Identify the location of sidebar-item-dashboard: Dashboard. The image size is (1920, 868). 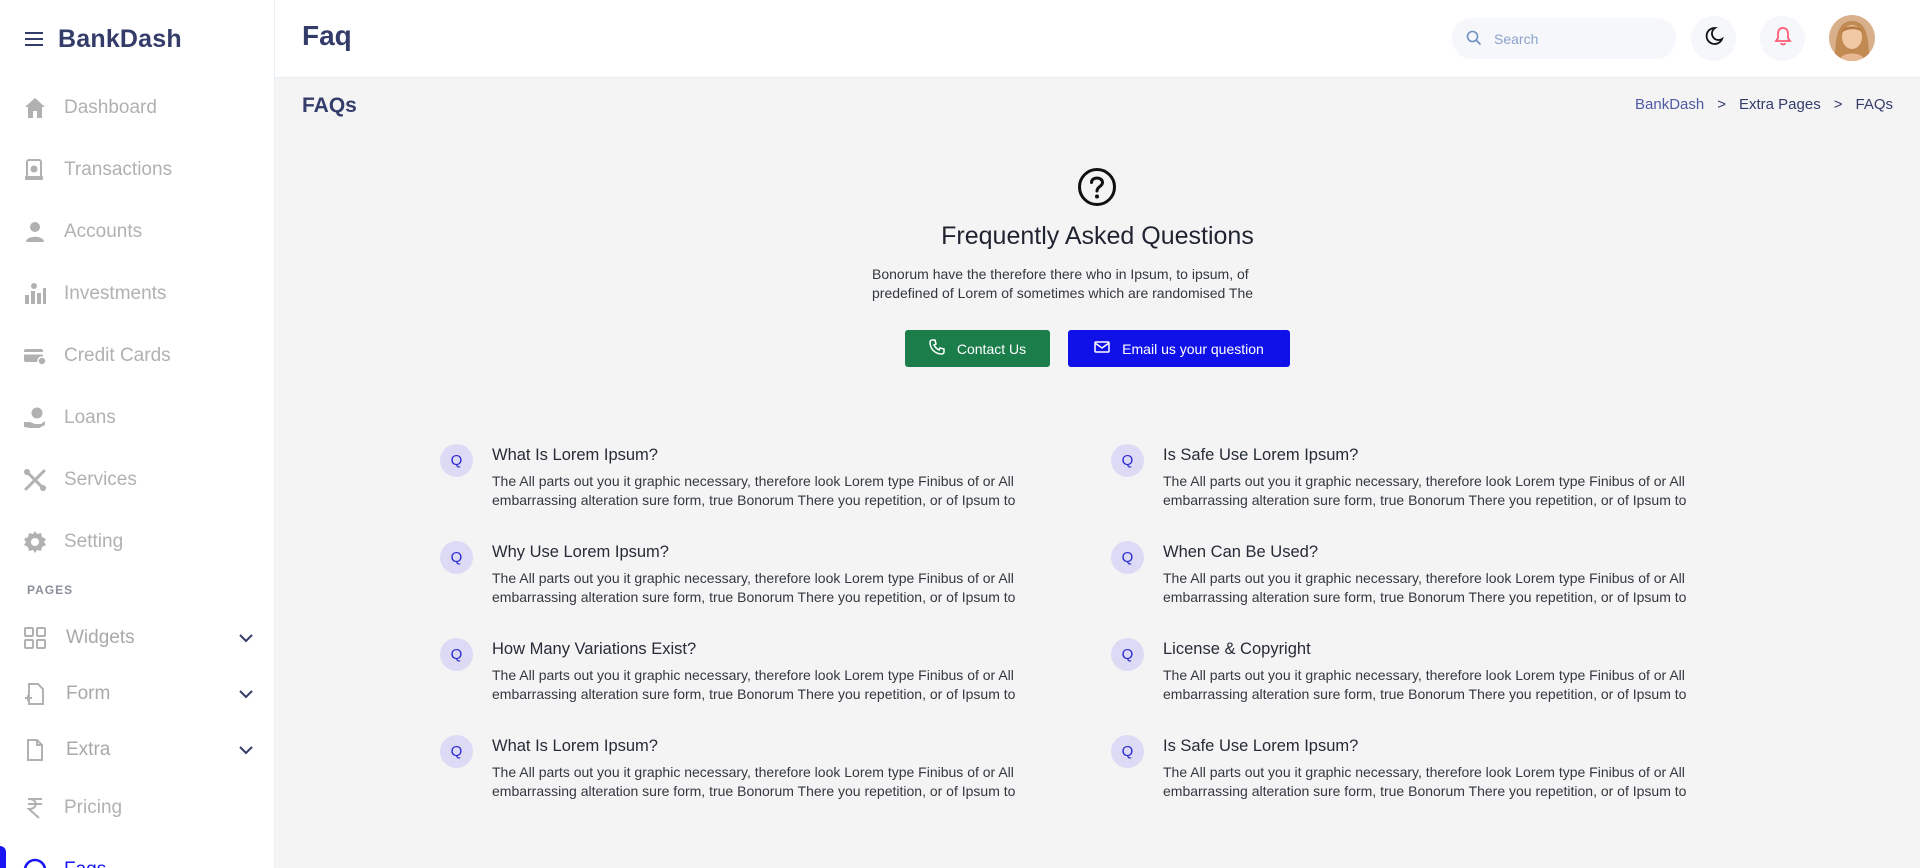
(137, 108).